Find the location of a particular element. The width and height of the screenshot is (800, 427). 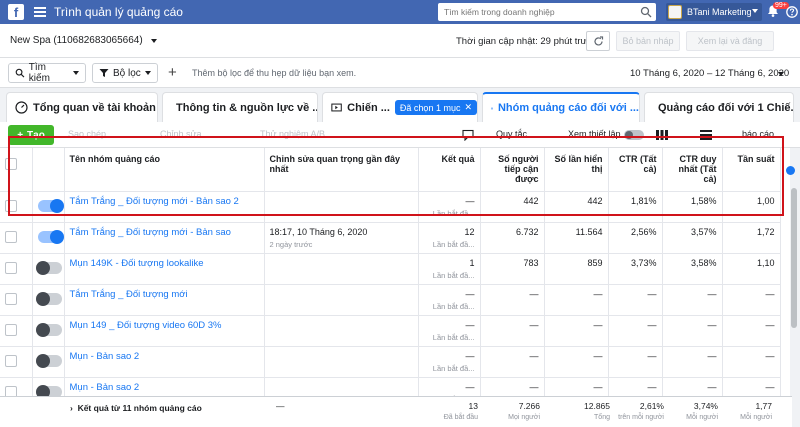

close-icon: ✕ is located at coordinates (468, 107).